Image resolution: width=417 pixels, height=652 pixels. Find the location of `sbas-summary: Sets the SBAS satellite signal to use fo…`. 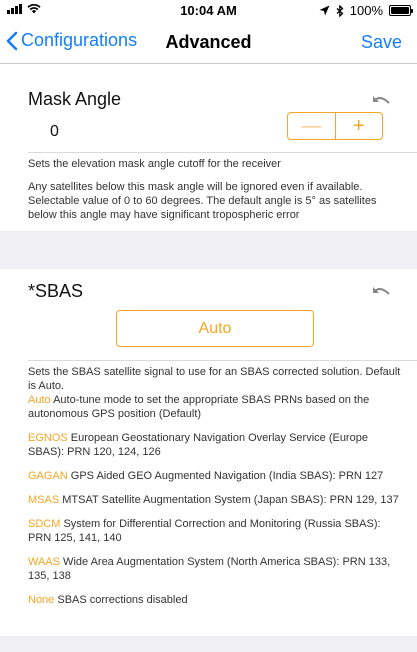

sbas-summary: Sets the SBAS satellite signal to use fo… is located at coordinates (214, 379).